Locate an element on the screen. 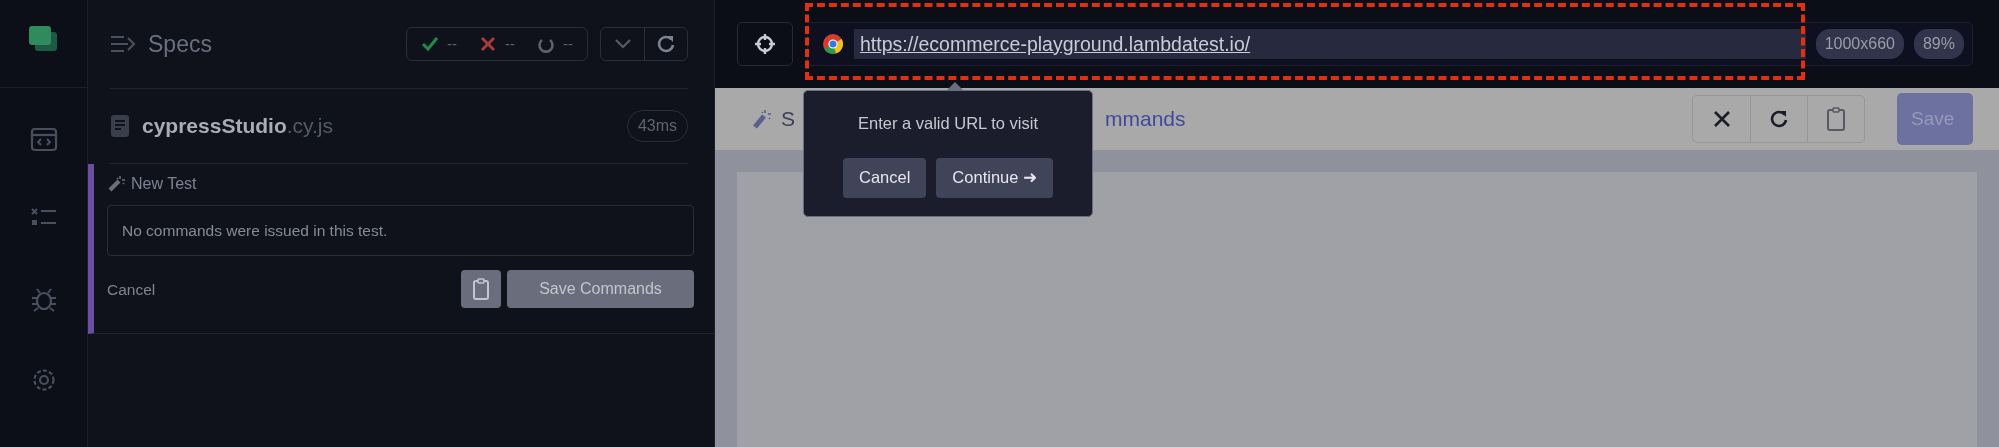 Image resolution: width=1999 pixels, height=447 pixels. document-icon is located at coordinates (120, 126).